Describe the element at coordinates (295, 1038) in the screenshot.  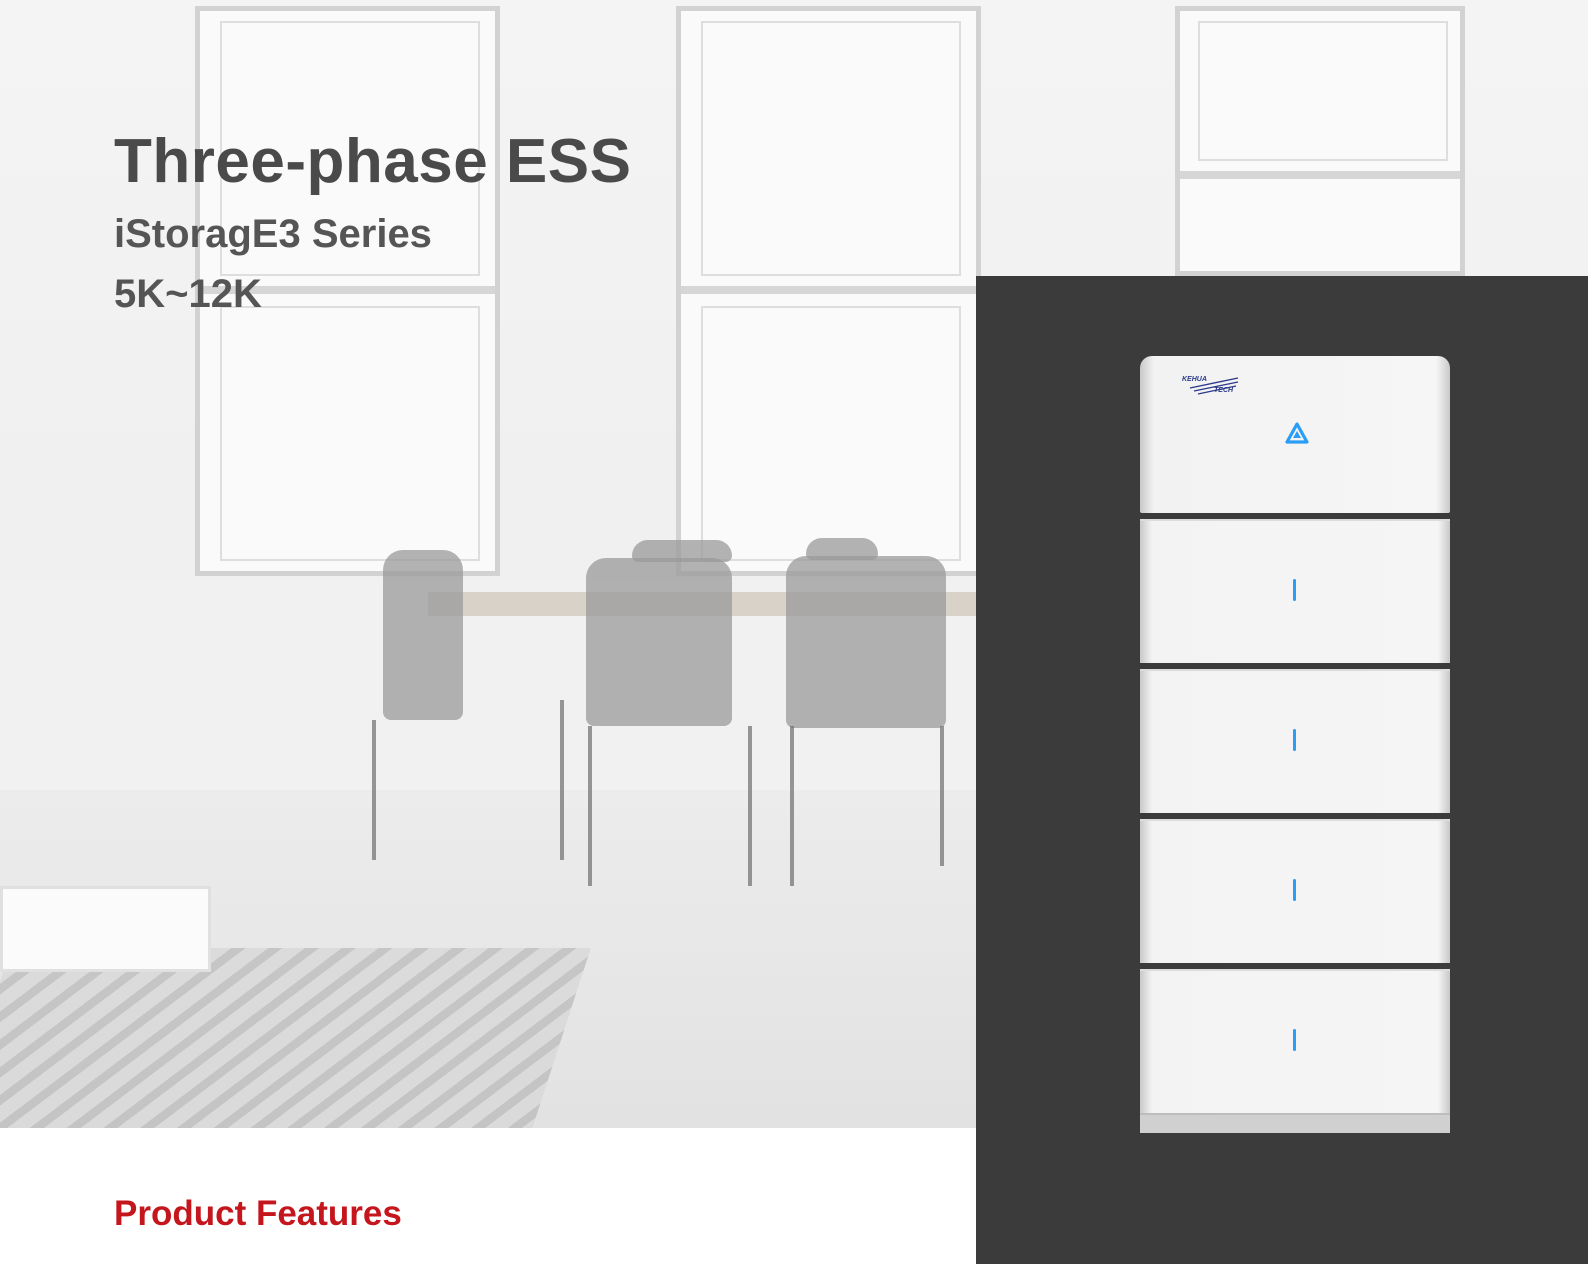
I see `rug` at that location.